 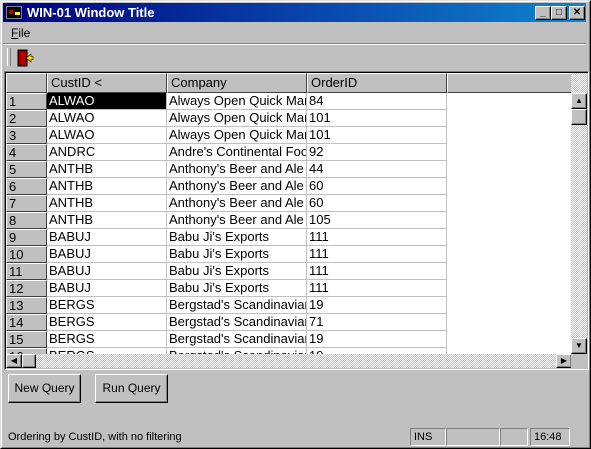 I want to click on vertical-scroll-thumb, so click(x=579, y=117).